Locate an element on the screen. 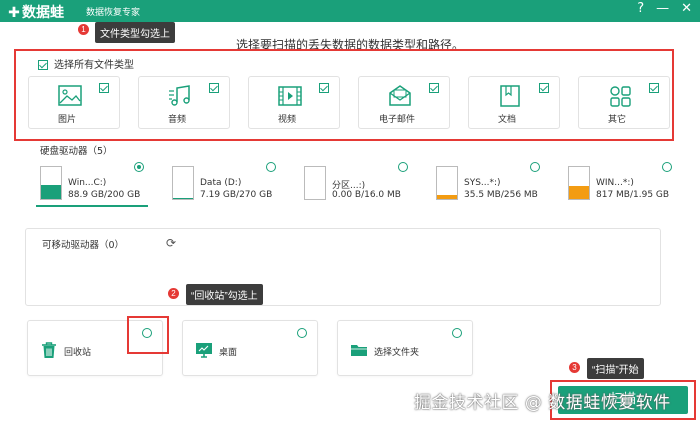 The height and width of the screenshot is (423, 700). file-type-email: 电子邮件 is located at coordinates (404, 102).